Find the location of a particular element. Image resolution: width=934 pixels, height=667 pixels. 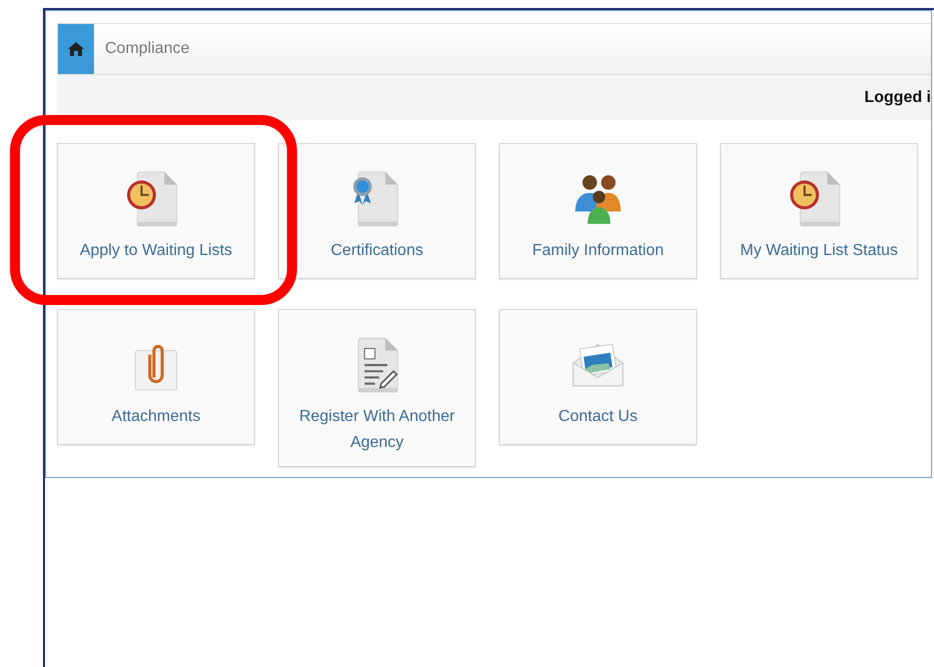

tile-label: Contact Us is located at coordinates (598, 417).